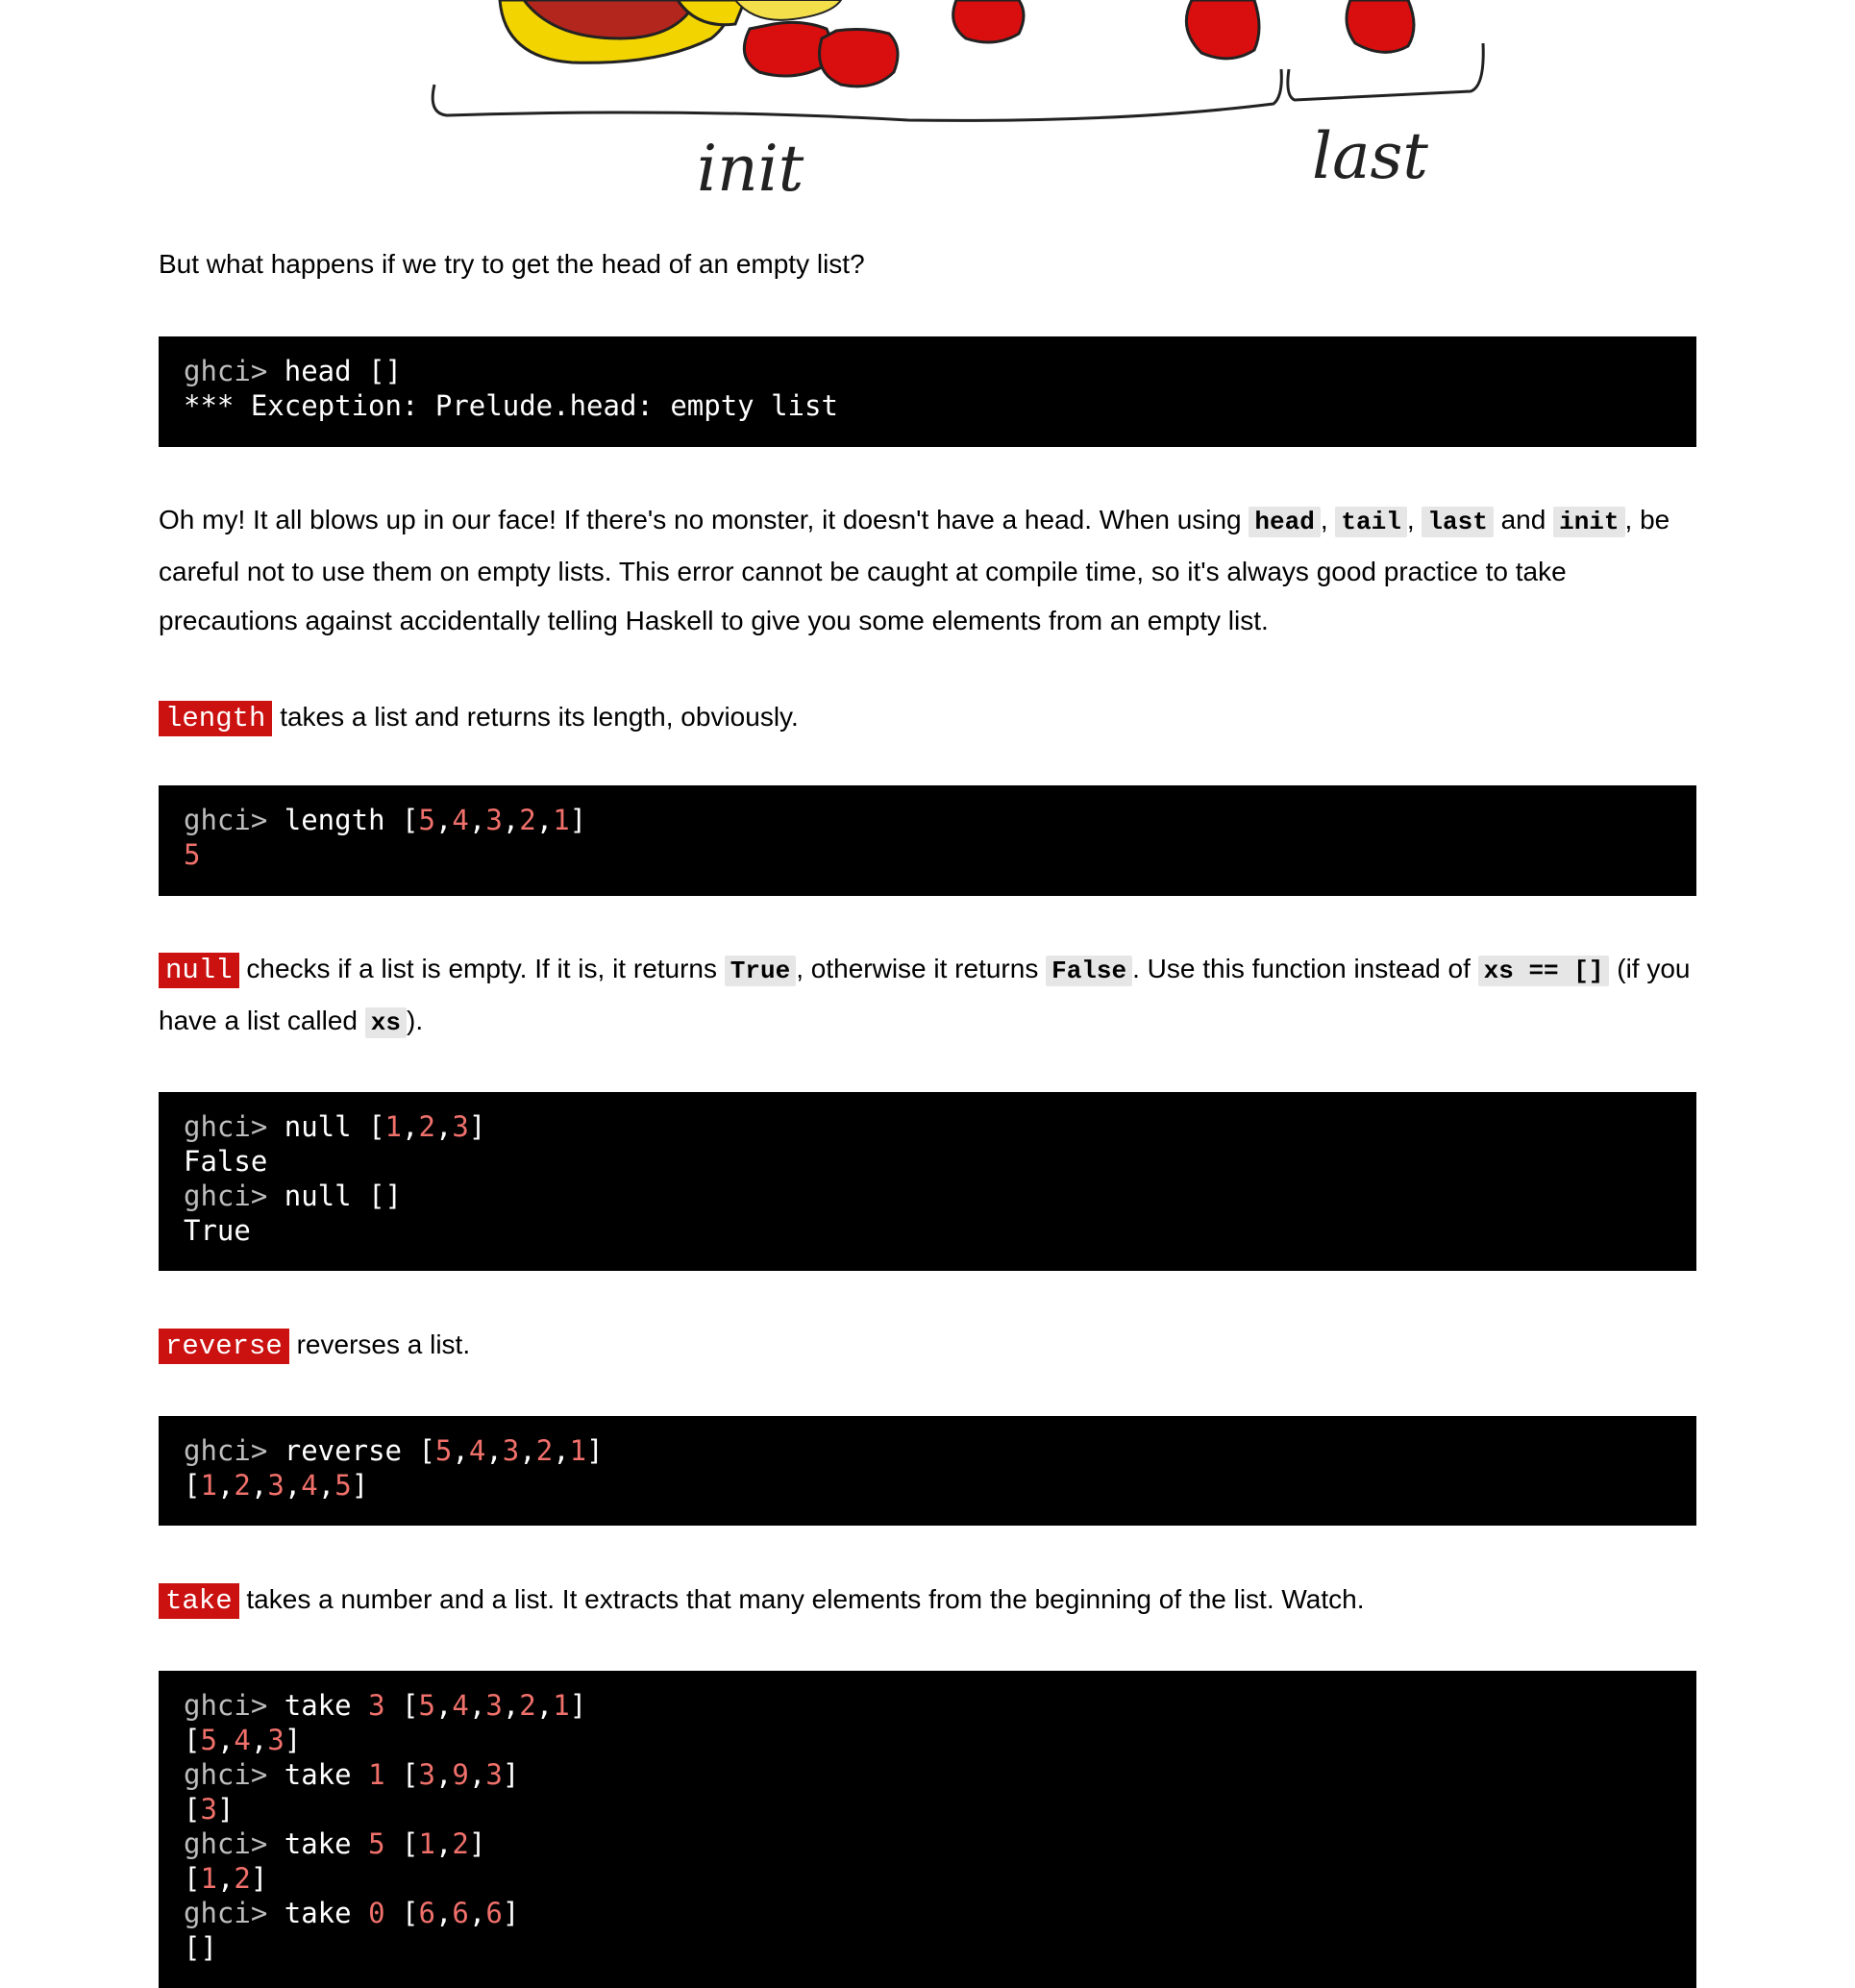 The width and height of the screenshot is (1855, 1988). Describe the element at coordinates (1285, 522) in the screenshot. I see `inline-code-head: head` at that location.